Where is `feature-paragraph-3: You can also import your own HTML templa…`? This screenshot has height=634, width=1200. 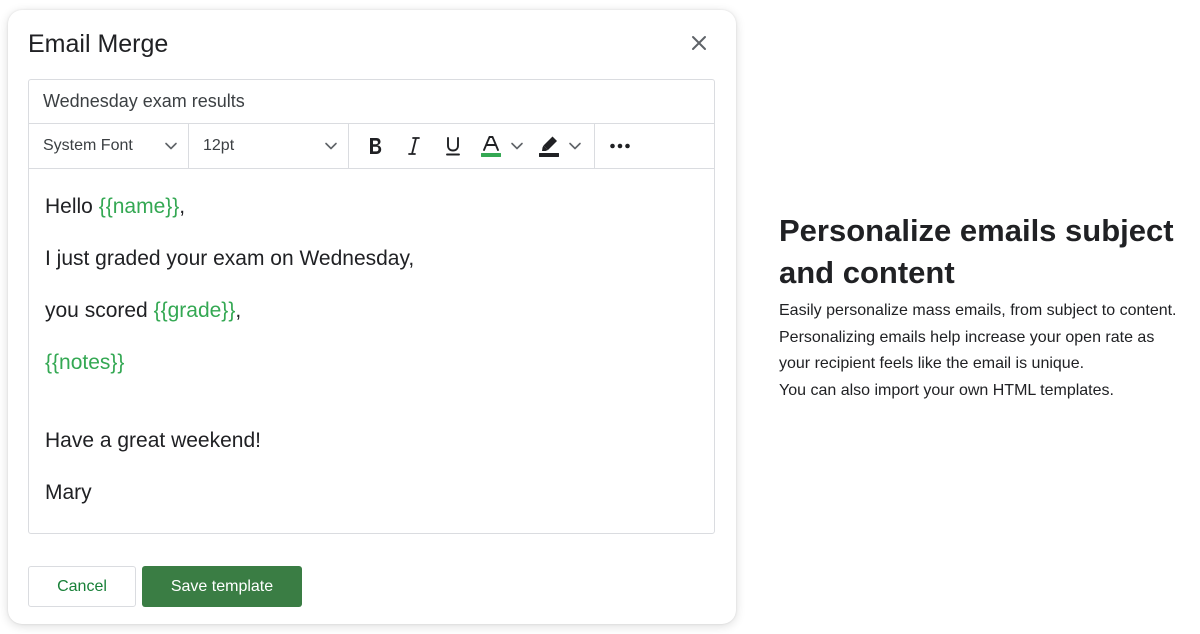 feature-paragraph-3: You can also import your own HTML templa… is located at coordinates (946, 390).